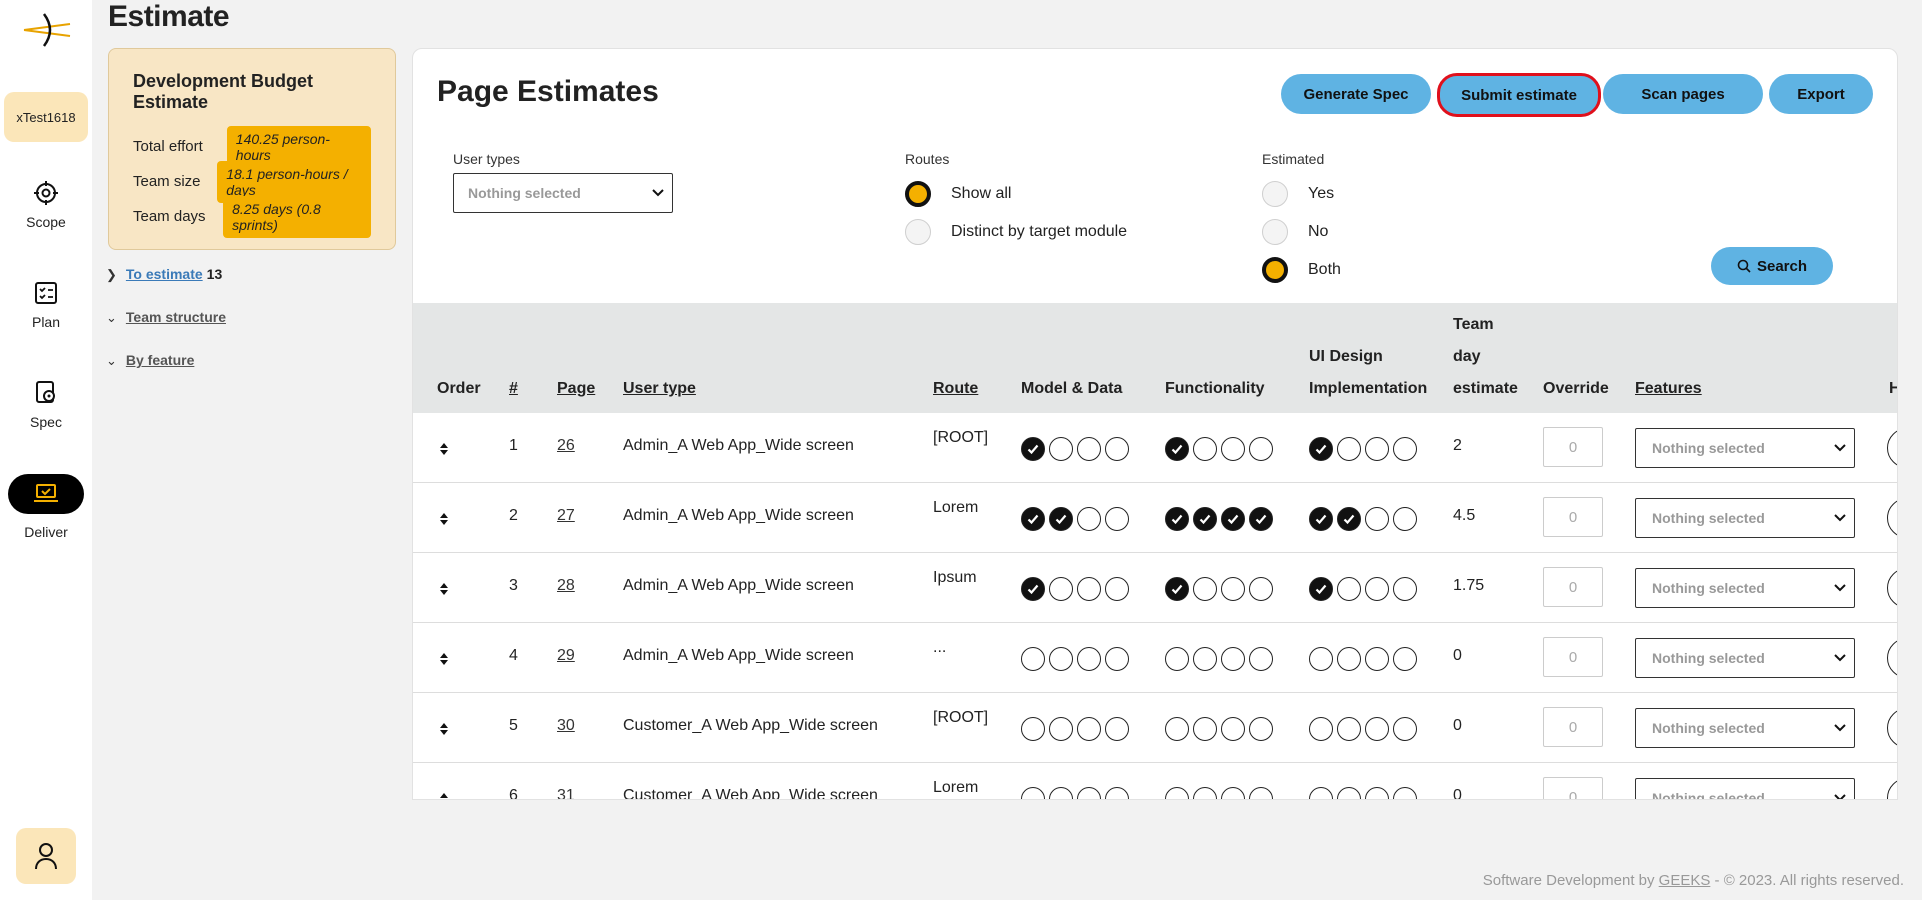 Image resolution: width=1922 pixels, height=900 pixels. Describe the element at coordinates (114, 275) in the screenshot. I see `chevron-right-icon: ❯` at that location.